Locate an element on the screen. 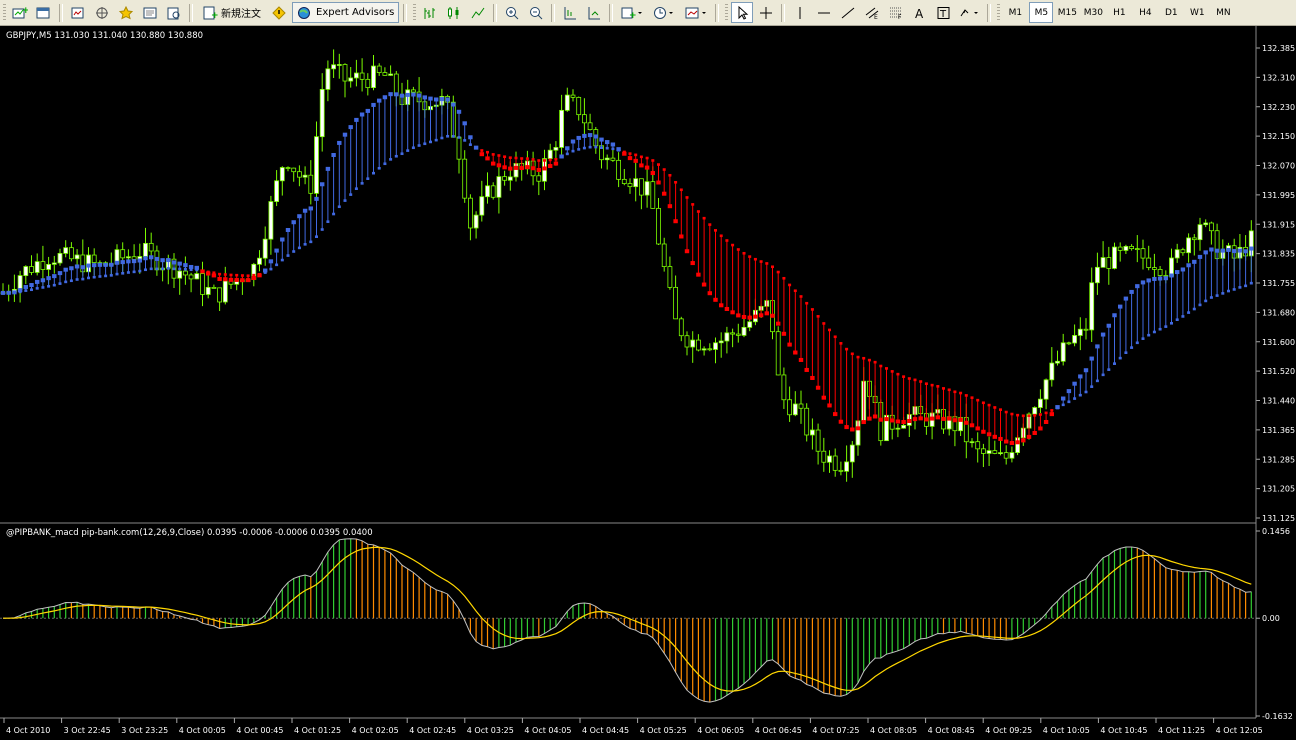 The height and width of the screenshot is (740, 1296). line-chart-icon is located at coordinates (478, 12).